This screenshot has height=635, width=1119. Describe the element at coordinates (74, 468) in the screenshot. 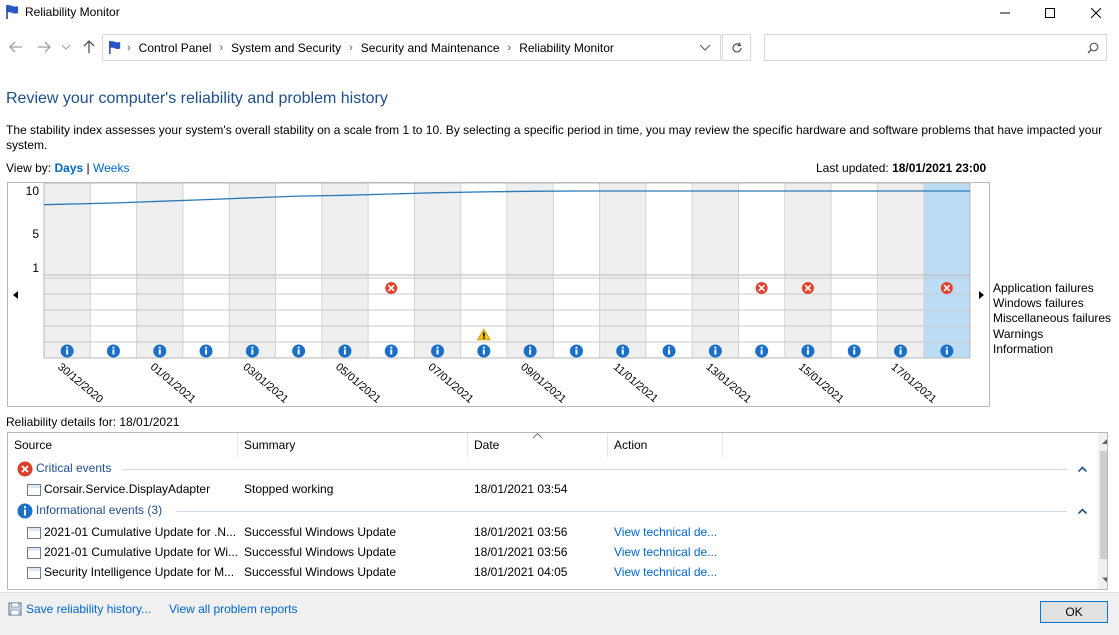

I see `group-title-critical: Critical events` at that location.